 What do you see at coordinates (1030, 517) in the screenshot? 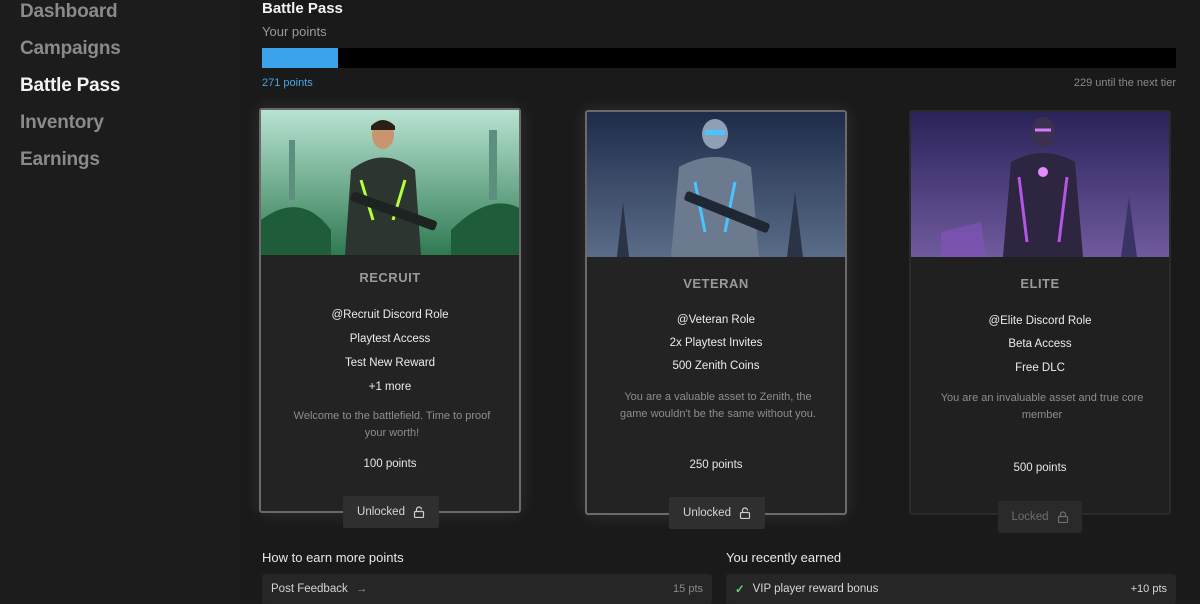
I see `status-label: Locked` at bounding box center [1030, 517].